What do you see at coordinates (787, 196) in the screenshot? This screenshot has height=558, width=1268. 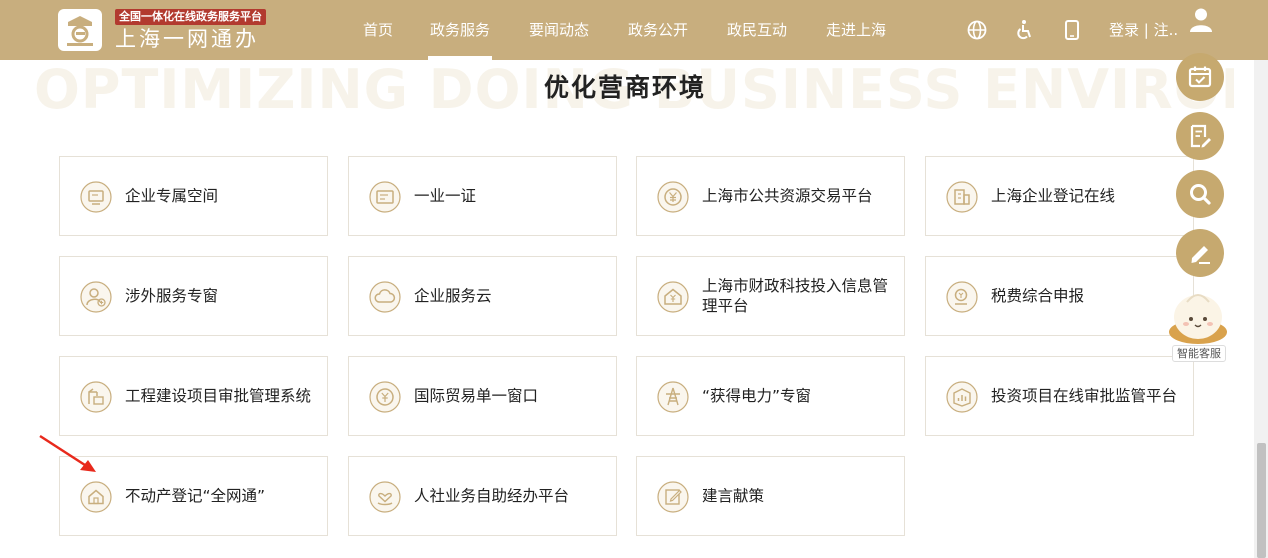 I see `service-card-label: 上海市公共资源交易平台` at bounding box center [787, 196].